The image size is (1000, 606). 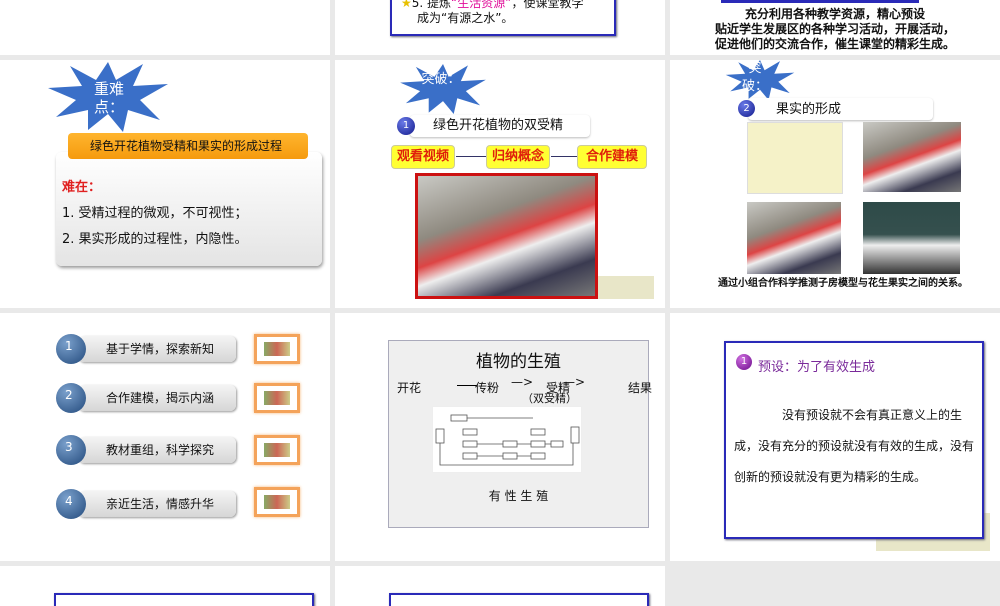 I want to click on flow-step: 开花, so click(x=409, y=388).